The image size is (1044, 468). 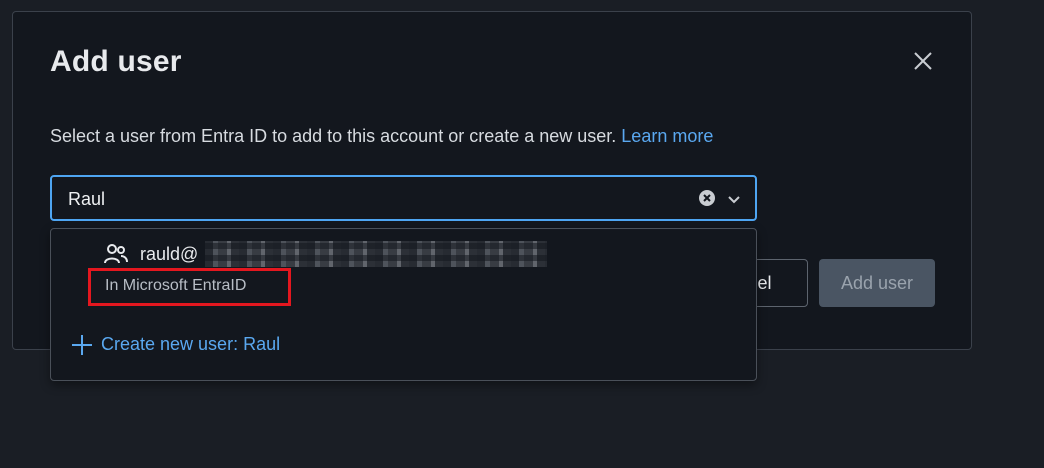 What do you see at coordinates (877, 283) in the screenshot?
I see `add-user-button: Add user` at bounding box center [877, 283].